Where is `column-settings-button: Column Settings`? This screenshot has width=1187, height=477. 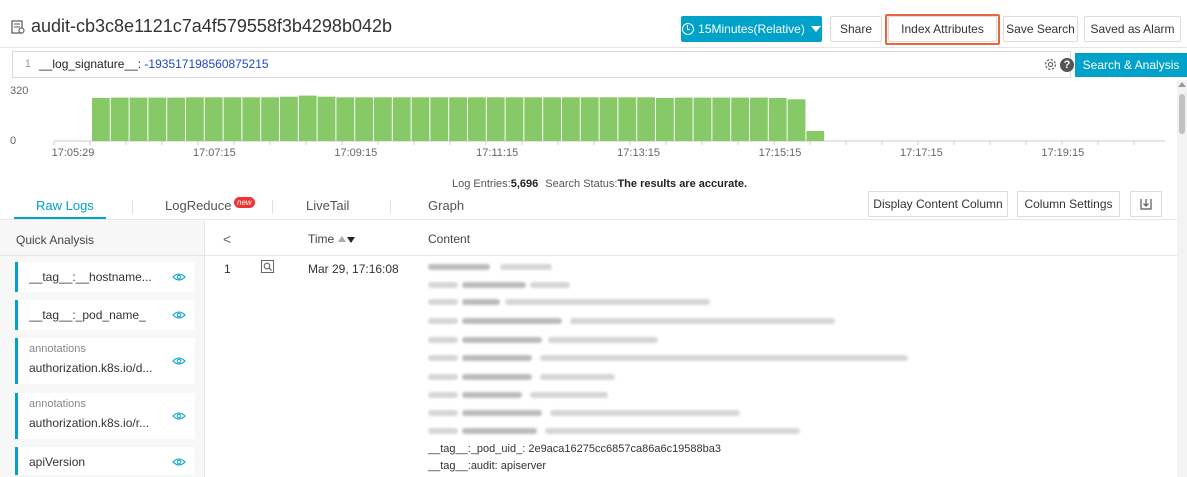 column-settings-button: Column Settings is located at coordinates (1068, 204).